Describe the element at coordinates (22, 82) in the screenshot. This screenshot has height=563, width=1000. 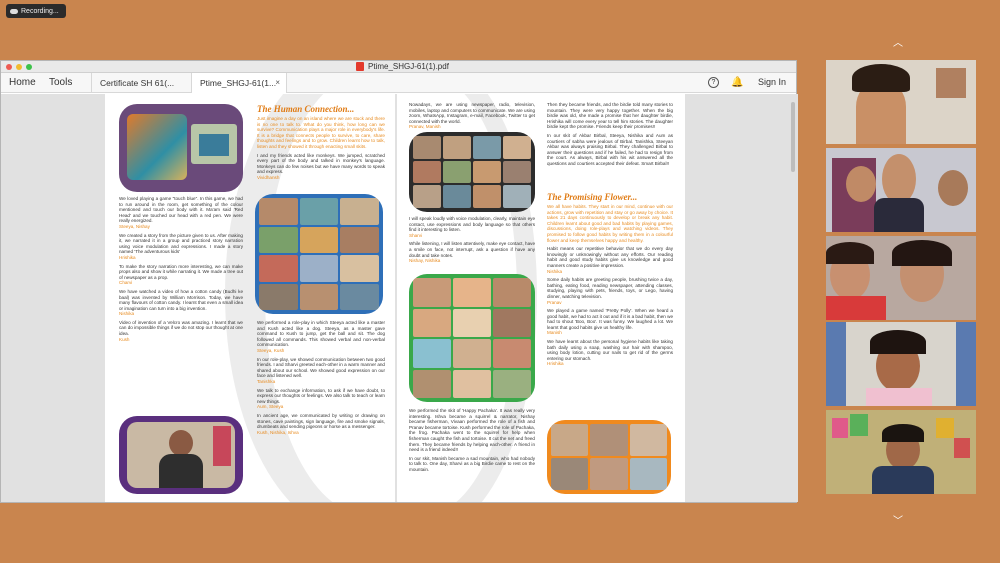
I see `home-menu: Home` at that location.